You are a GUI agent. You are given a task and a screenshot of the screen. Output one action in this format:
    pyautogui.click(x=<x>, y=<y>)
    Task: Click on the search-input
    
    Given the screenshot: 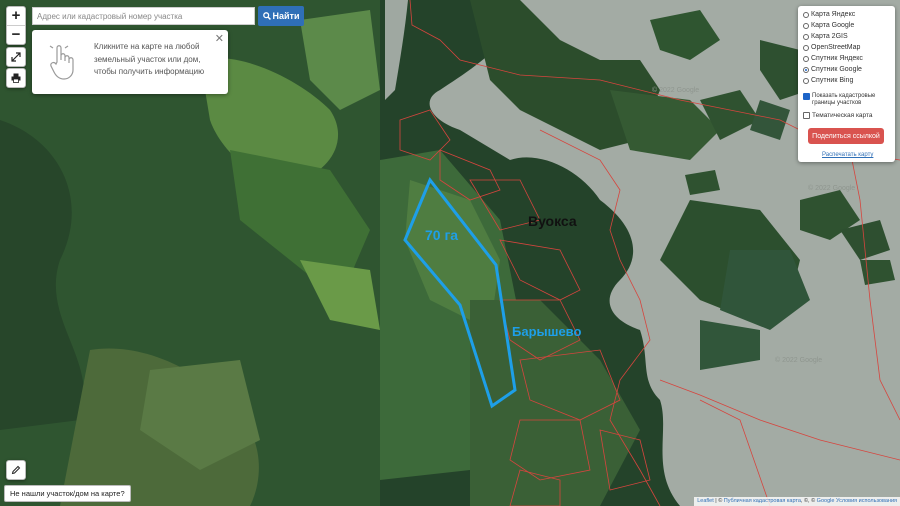 What is the action you would take?
    pyautogui.click(x=143, y=16)
    